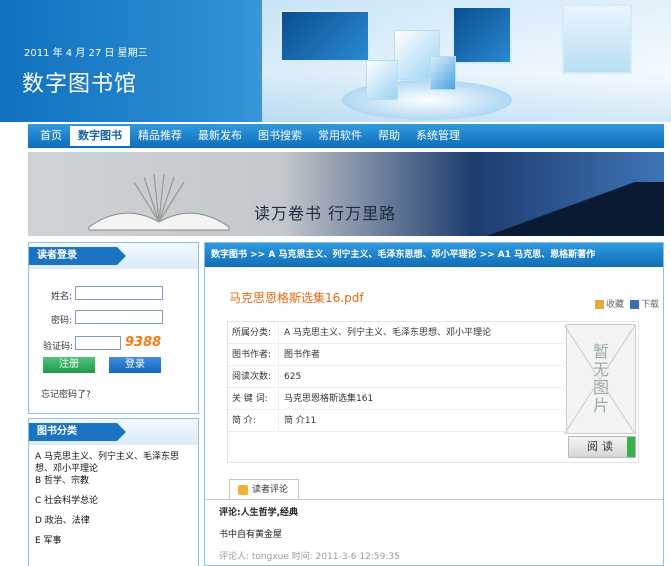 The image size is (671, 566). Describe the element at coordinates (309, 557) in the screenshot. I see `comment-meta: 评论人: tongxue 时间: 2011-3-6 12:59:35` at that location.